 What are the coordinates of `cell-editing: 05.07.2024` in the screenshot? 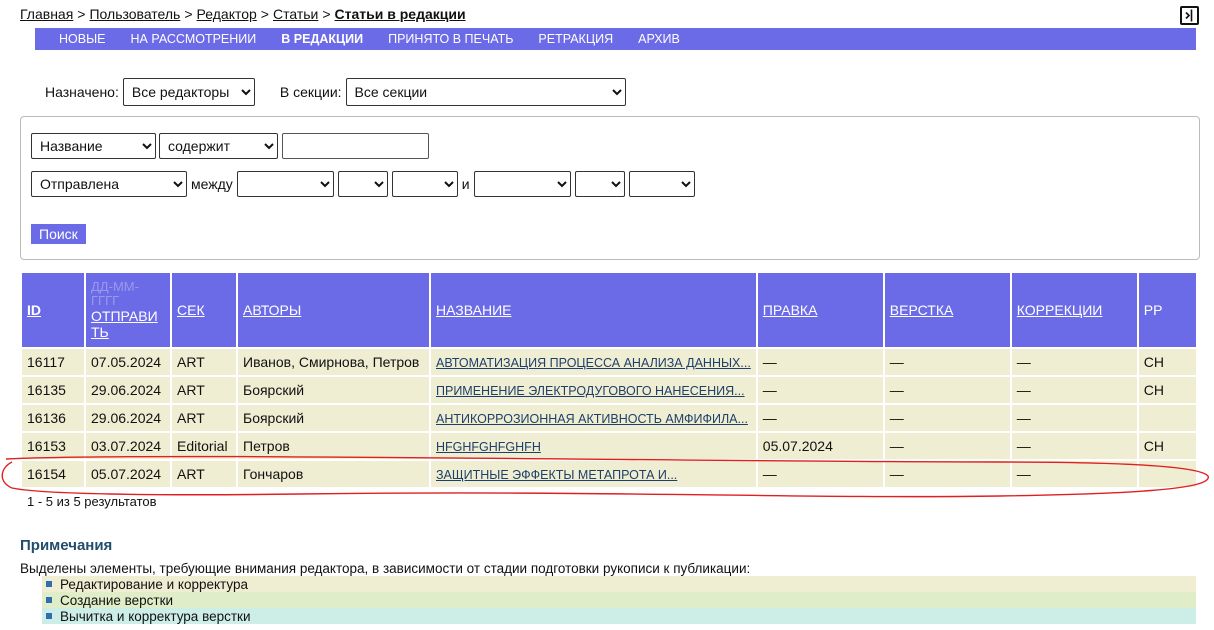 It's located at (820, 446).